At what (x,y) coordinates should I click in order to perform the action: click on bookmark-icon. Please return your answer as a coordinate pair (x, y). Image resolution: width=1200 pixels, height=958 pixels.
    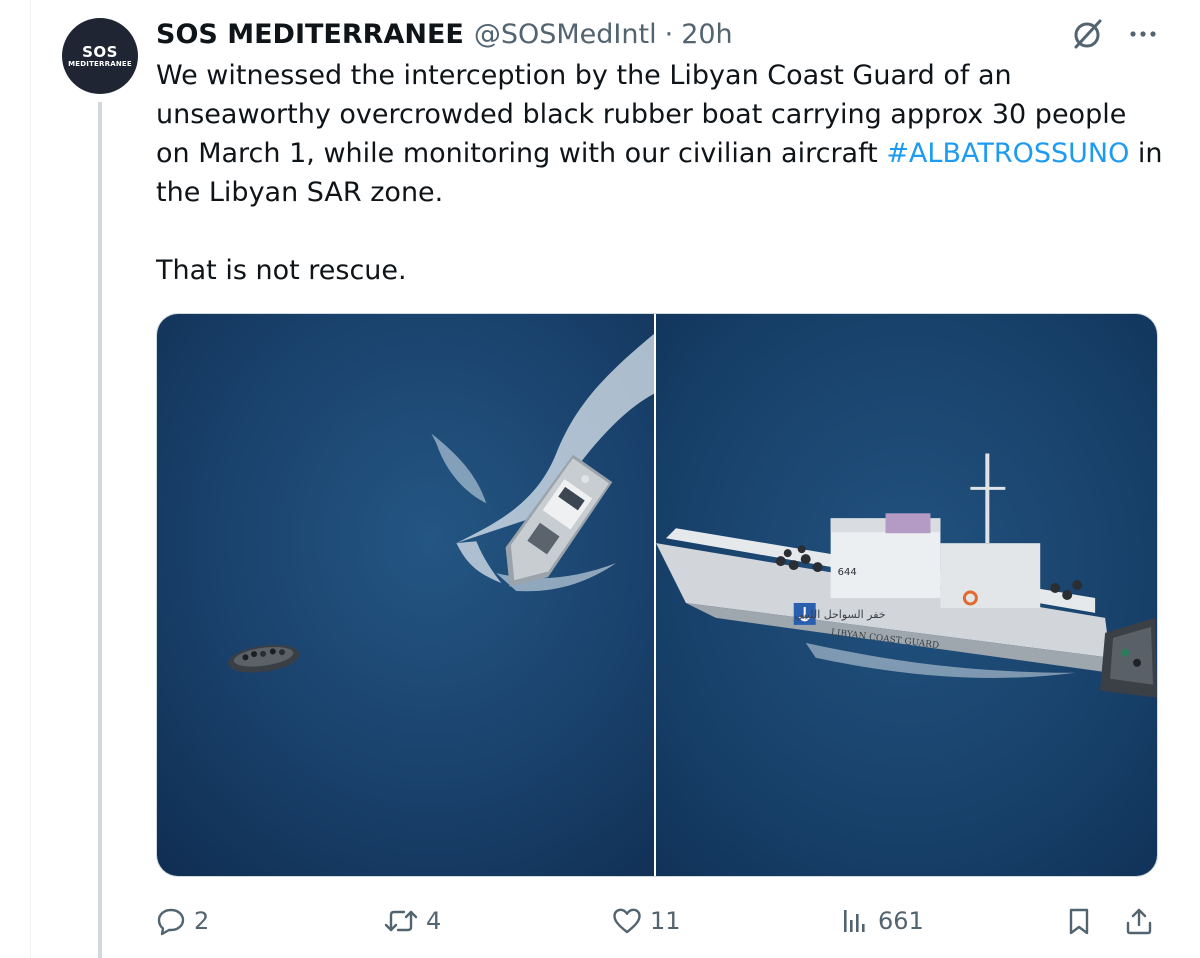
    Looking at the image, I should click on (1079, 921).